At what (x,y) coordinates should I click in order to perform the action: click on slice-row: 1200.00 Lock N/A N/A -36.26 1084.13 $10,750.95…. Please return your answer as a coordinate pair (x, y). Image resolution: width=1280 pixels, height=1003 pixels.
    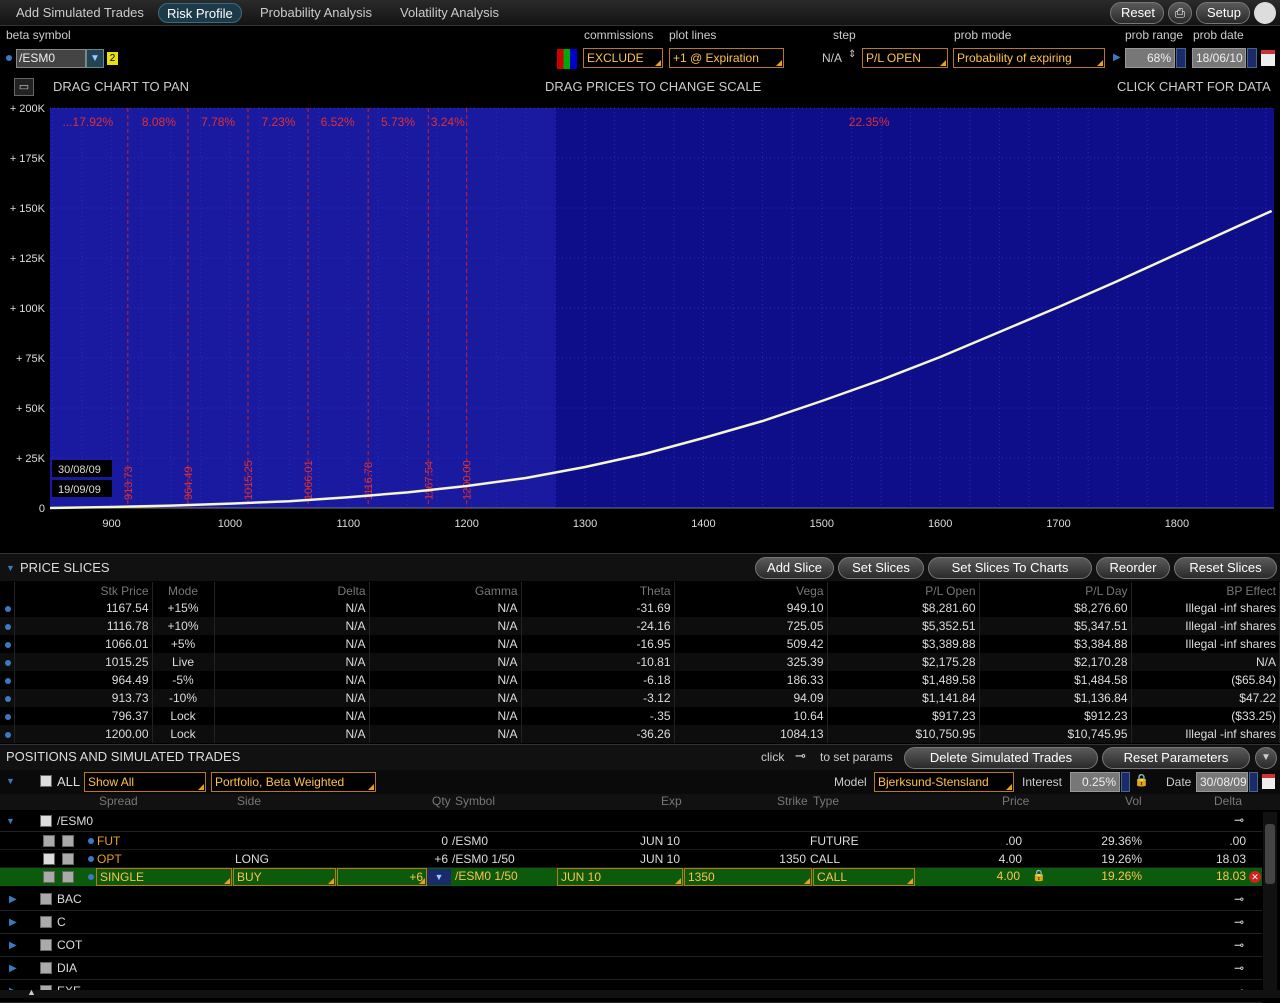
    Looking at the image, I should click on (640, 734).